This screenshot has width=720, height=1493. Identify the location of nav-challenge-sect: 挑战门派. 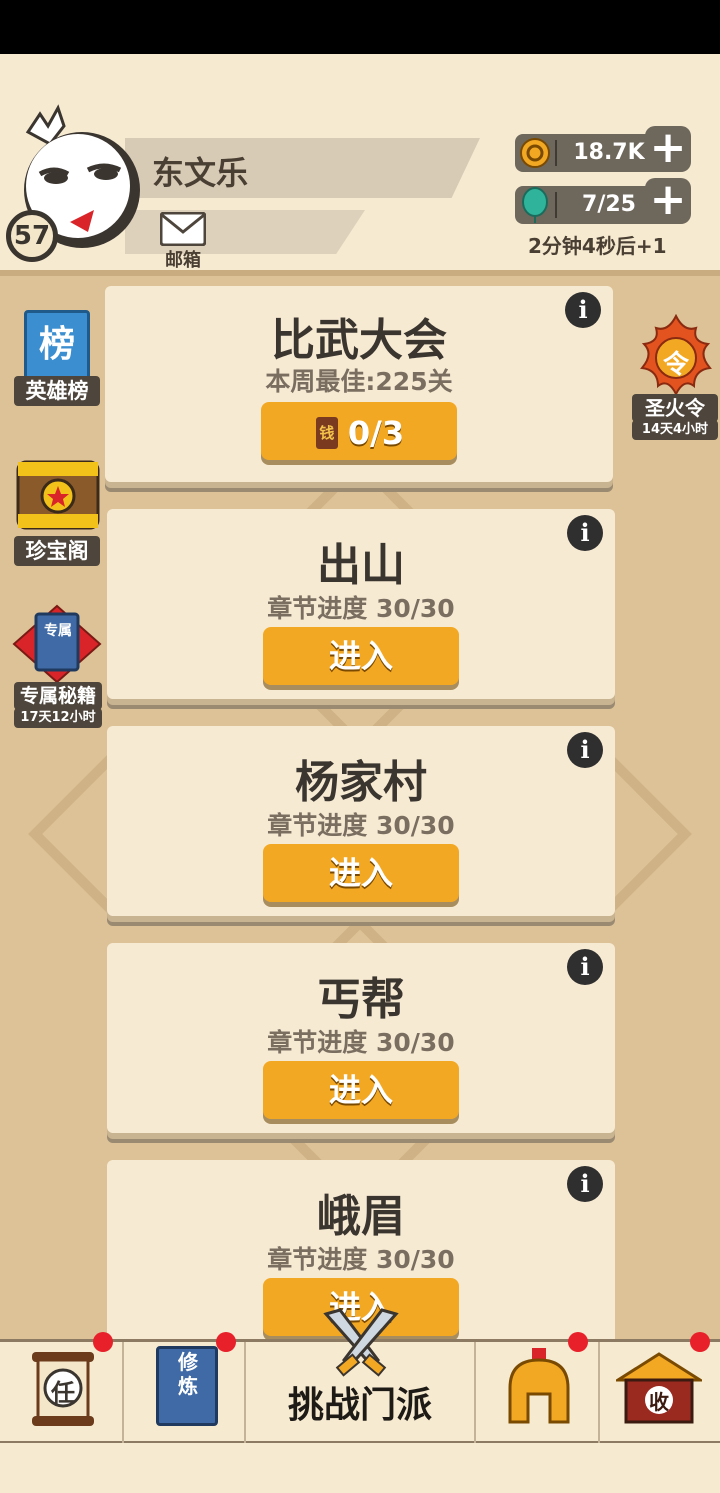
(361, 1375).